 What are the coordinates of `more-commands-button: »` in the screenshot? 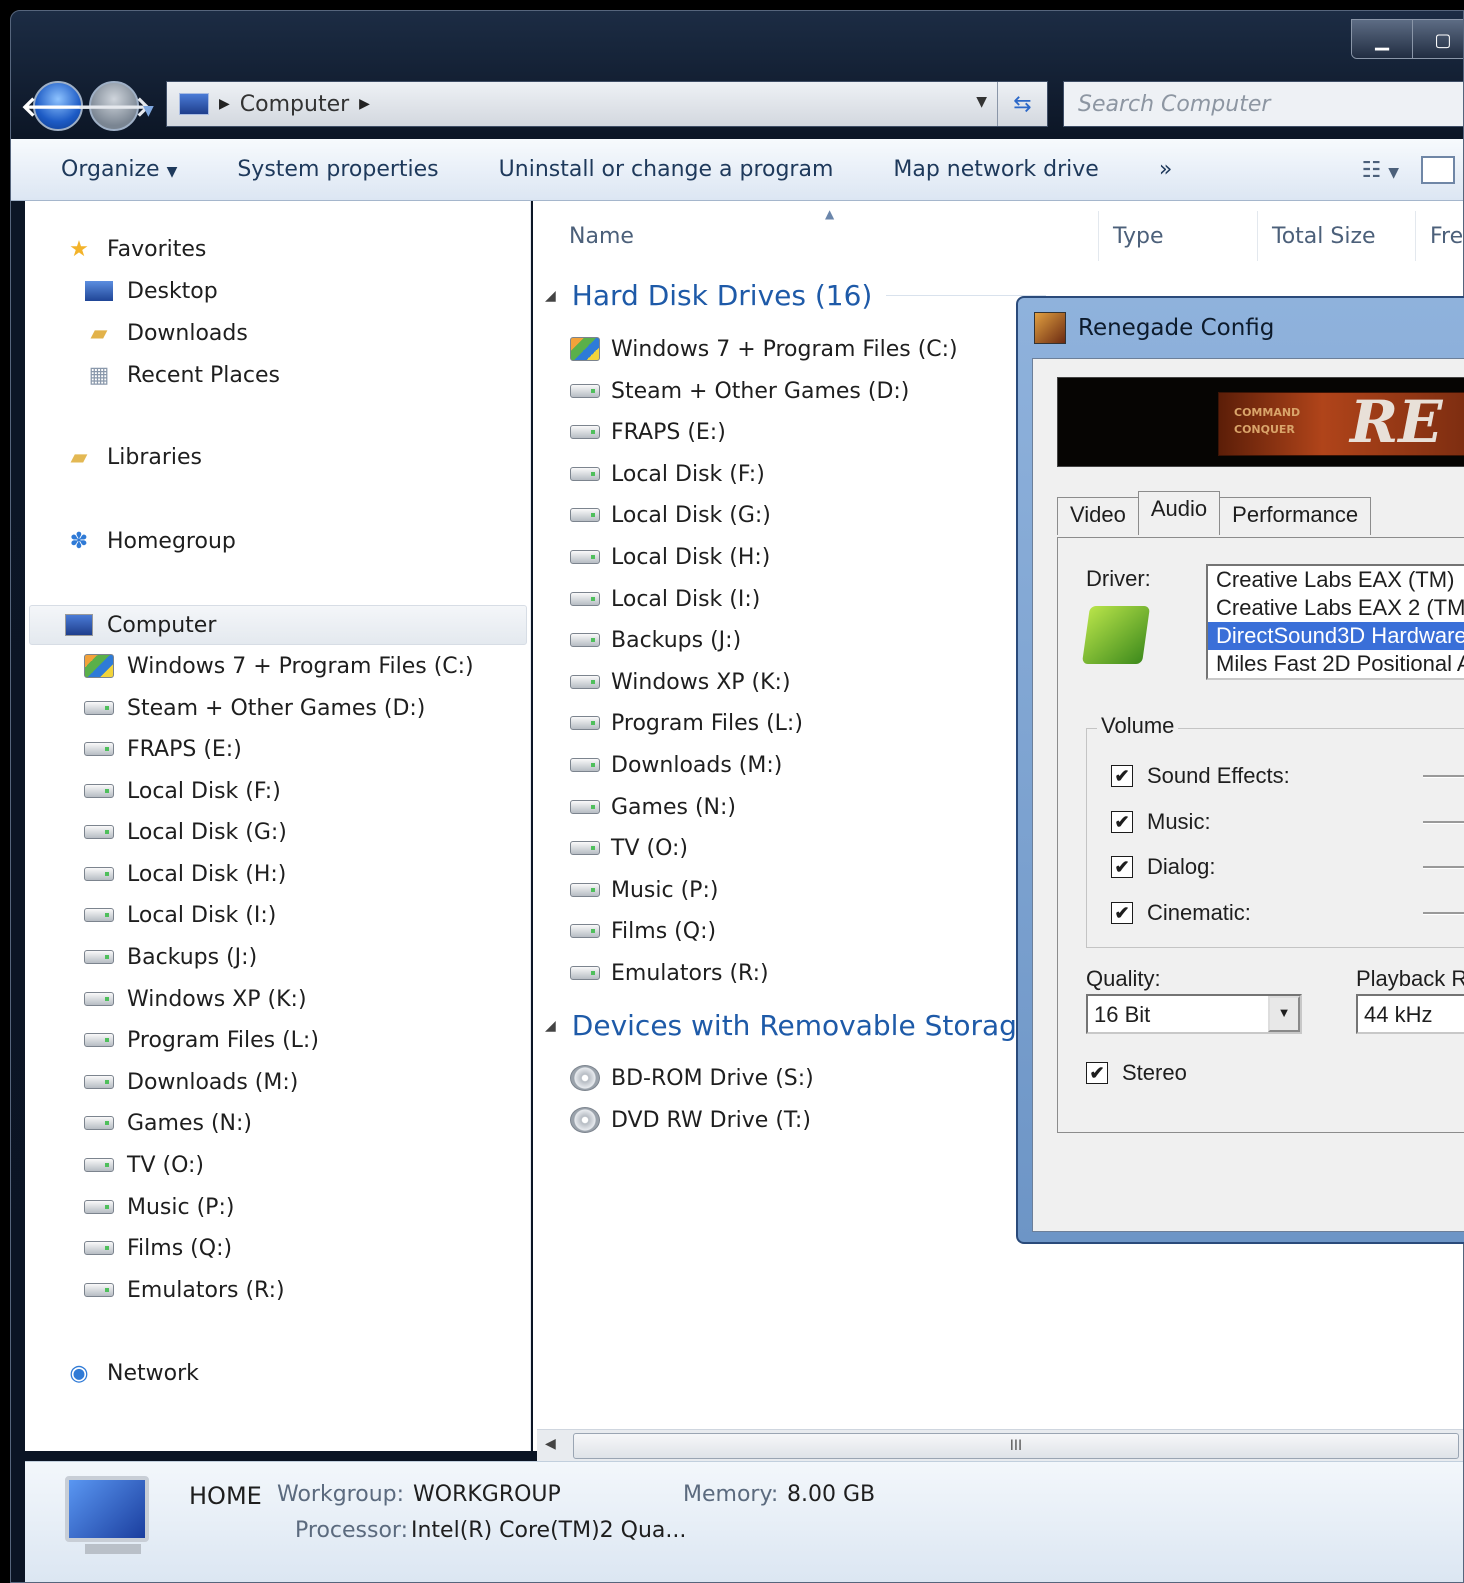 It's located at (1165, 169).